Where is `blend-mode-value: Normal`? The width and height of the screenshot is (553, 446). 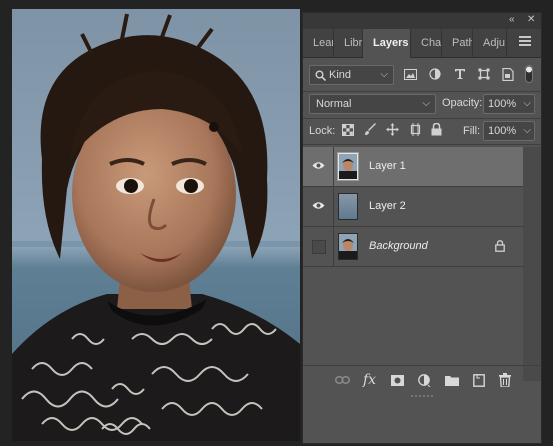 blend-mode-value: Normal is located at coordinates (334, 104).